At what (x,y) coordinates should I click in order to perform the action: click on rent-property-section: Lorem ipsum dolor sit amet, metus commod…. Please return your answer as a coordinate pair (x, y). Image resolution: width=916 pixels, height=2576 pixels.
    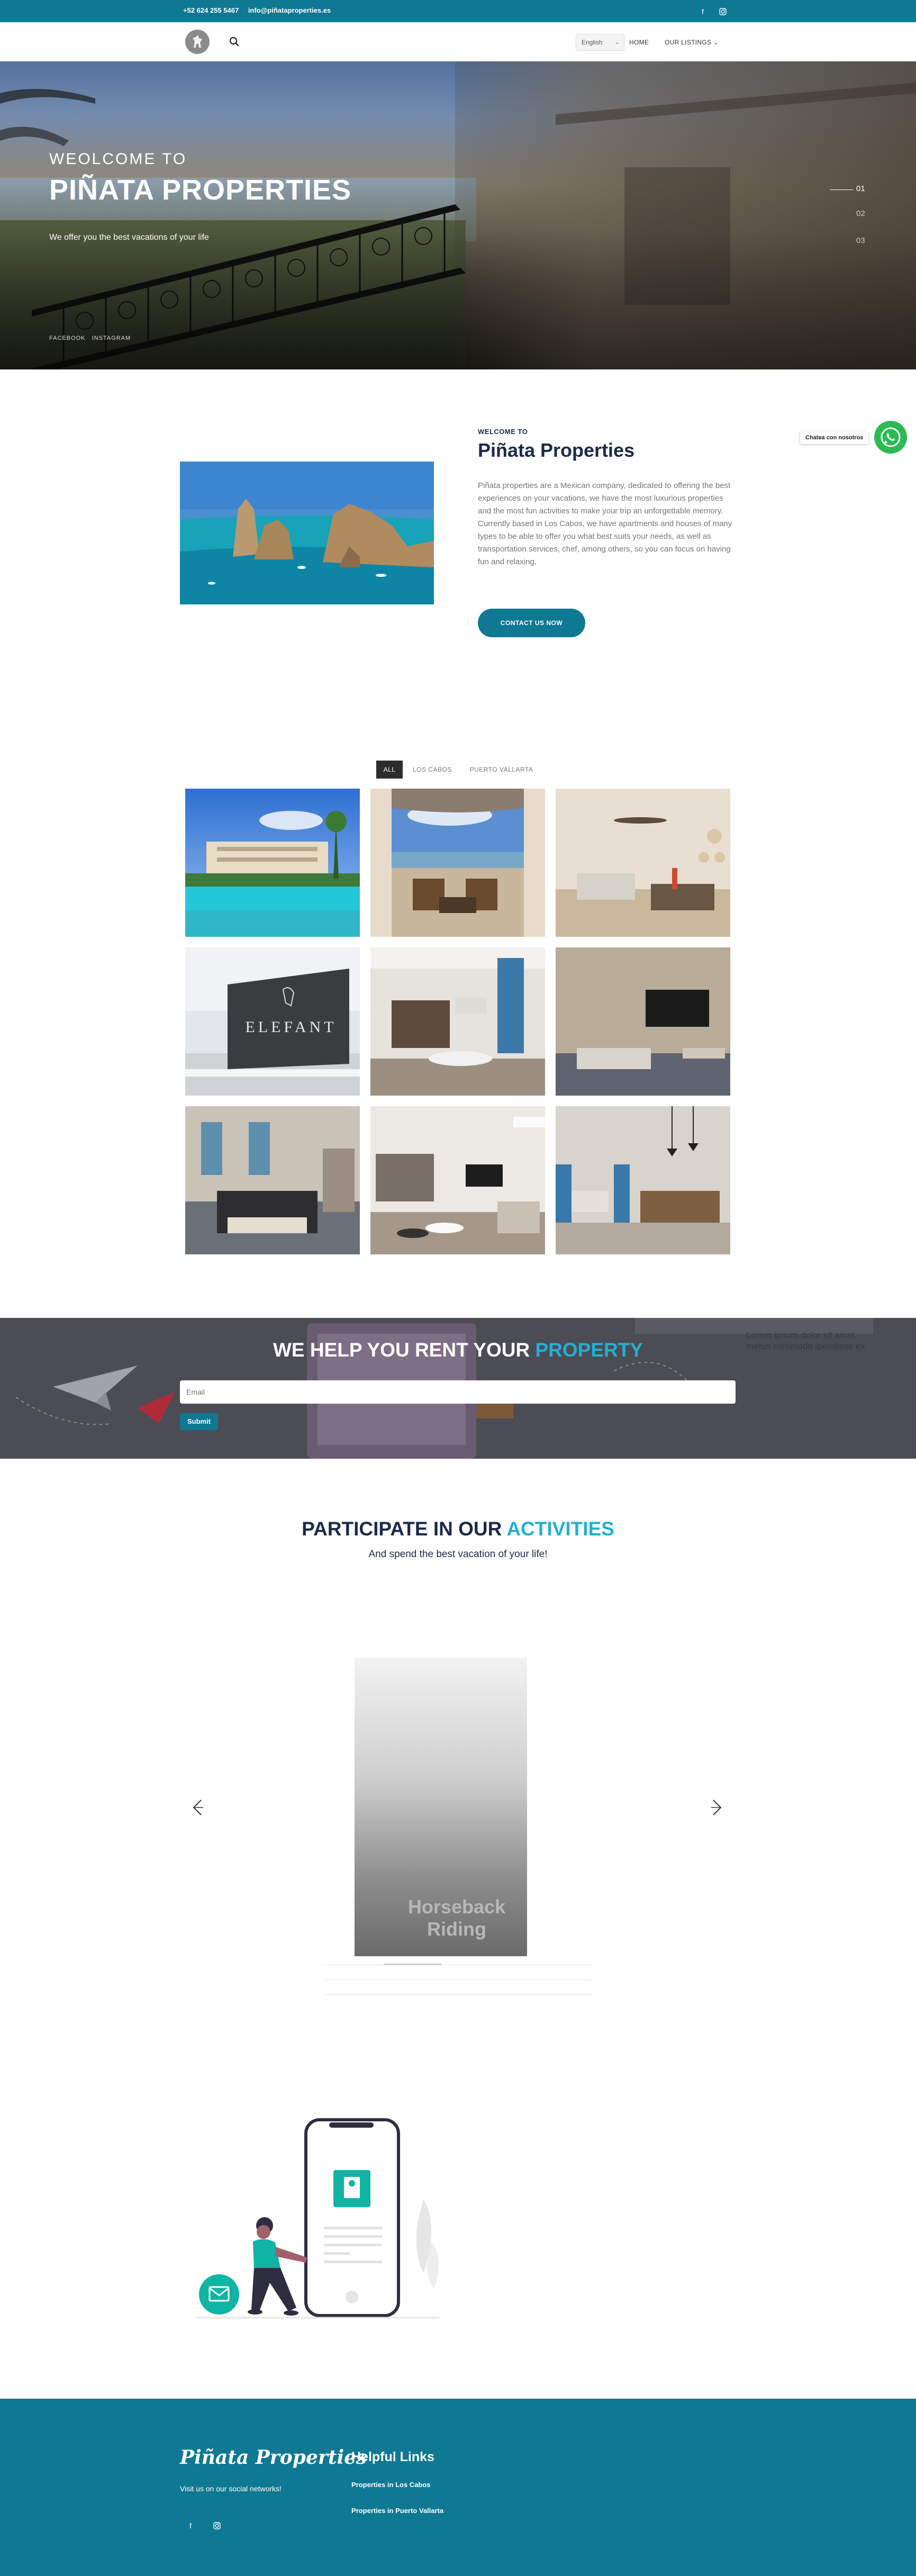
    Looking at the image, I should click on (458, 1388).